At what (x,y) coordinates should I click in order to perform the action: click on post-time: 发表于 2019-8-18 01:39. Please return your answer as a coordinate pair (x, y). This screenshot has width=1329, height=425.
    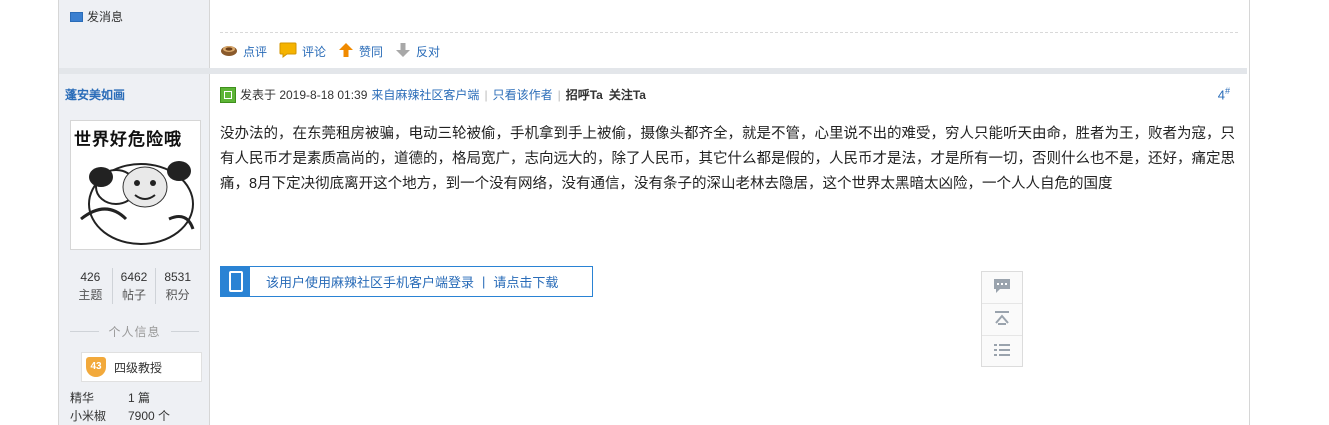
    Looking at the image, I should click on (304, 95).